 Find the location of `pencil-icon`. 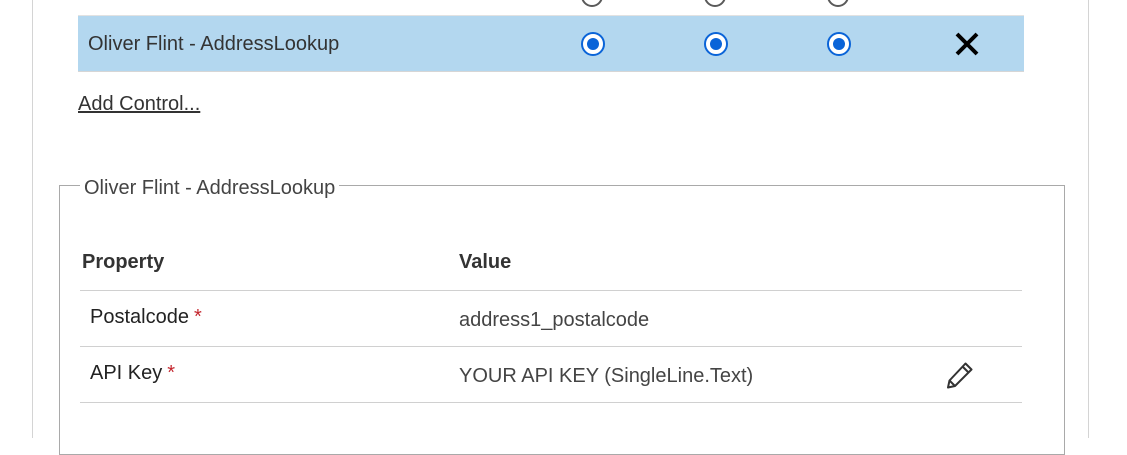

pencil-icon is located at coordinates (960, 375).